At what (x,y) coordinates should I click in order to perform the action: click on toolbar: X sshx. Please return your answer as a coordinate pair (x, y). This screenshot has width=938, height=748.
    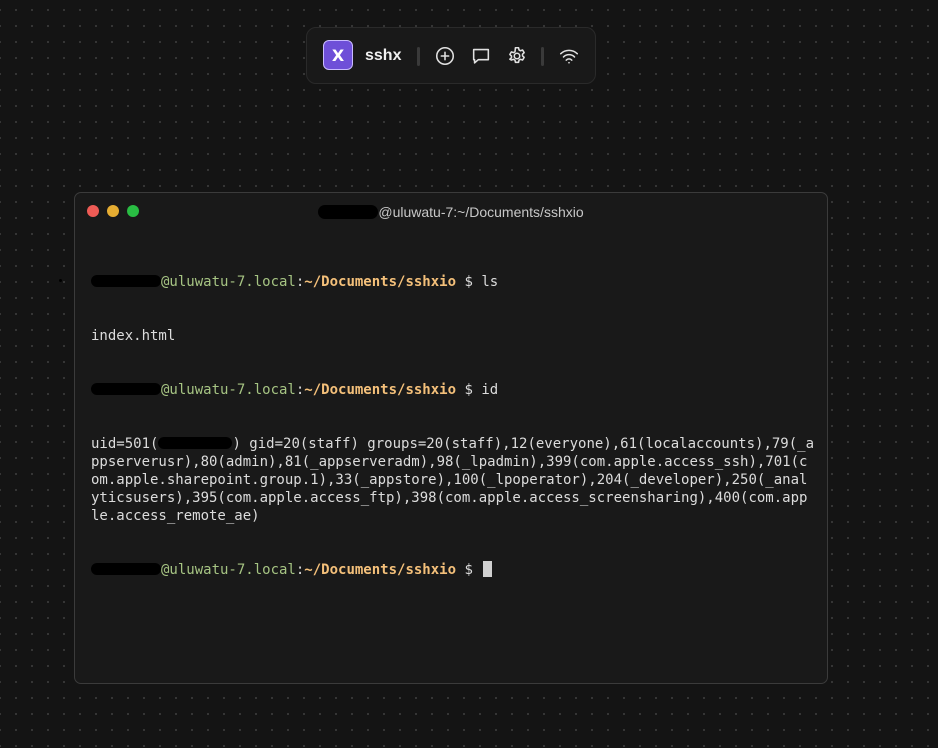
    Looking at the image, I should click on (451, 55).